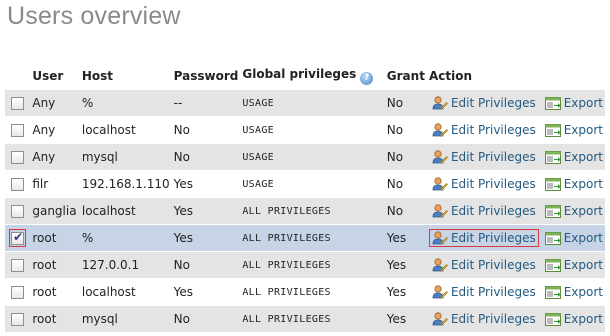 The image size is (610, 336). What do you see at coordinates (125, 292) in the screenshot?
I see `host-cell: localhost` at bounding box center [125, 292].